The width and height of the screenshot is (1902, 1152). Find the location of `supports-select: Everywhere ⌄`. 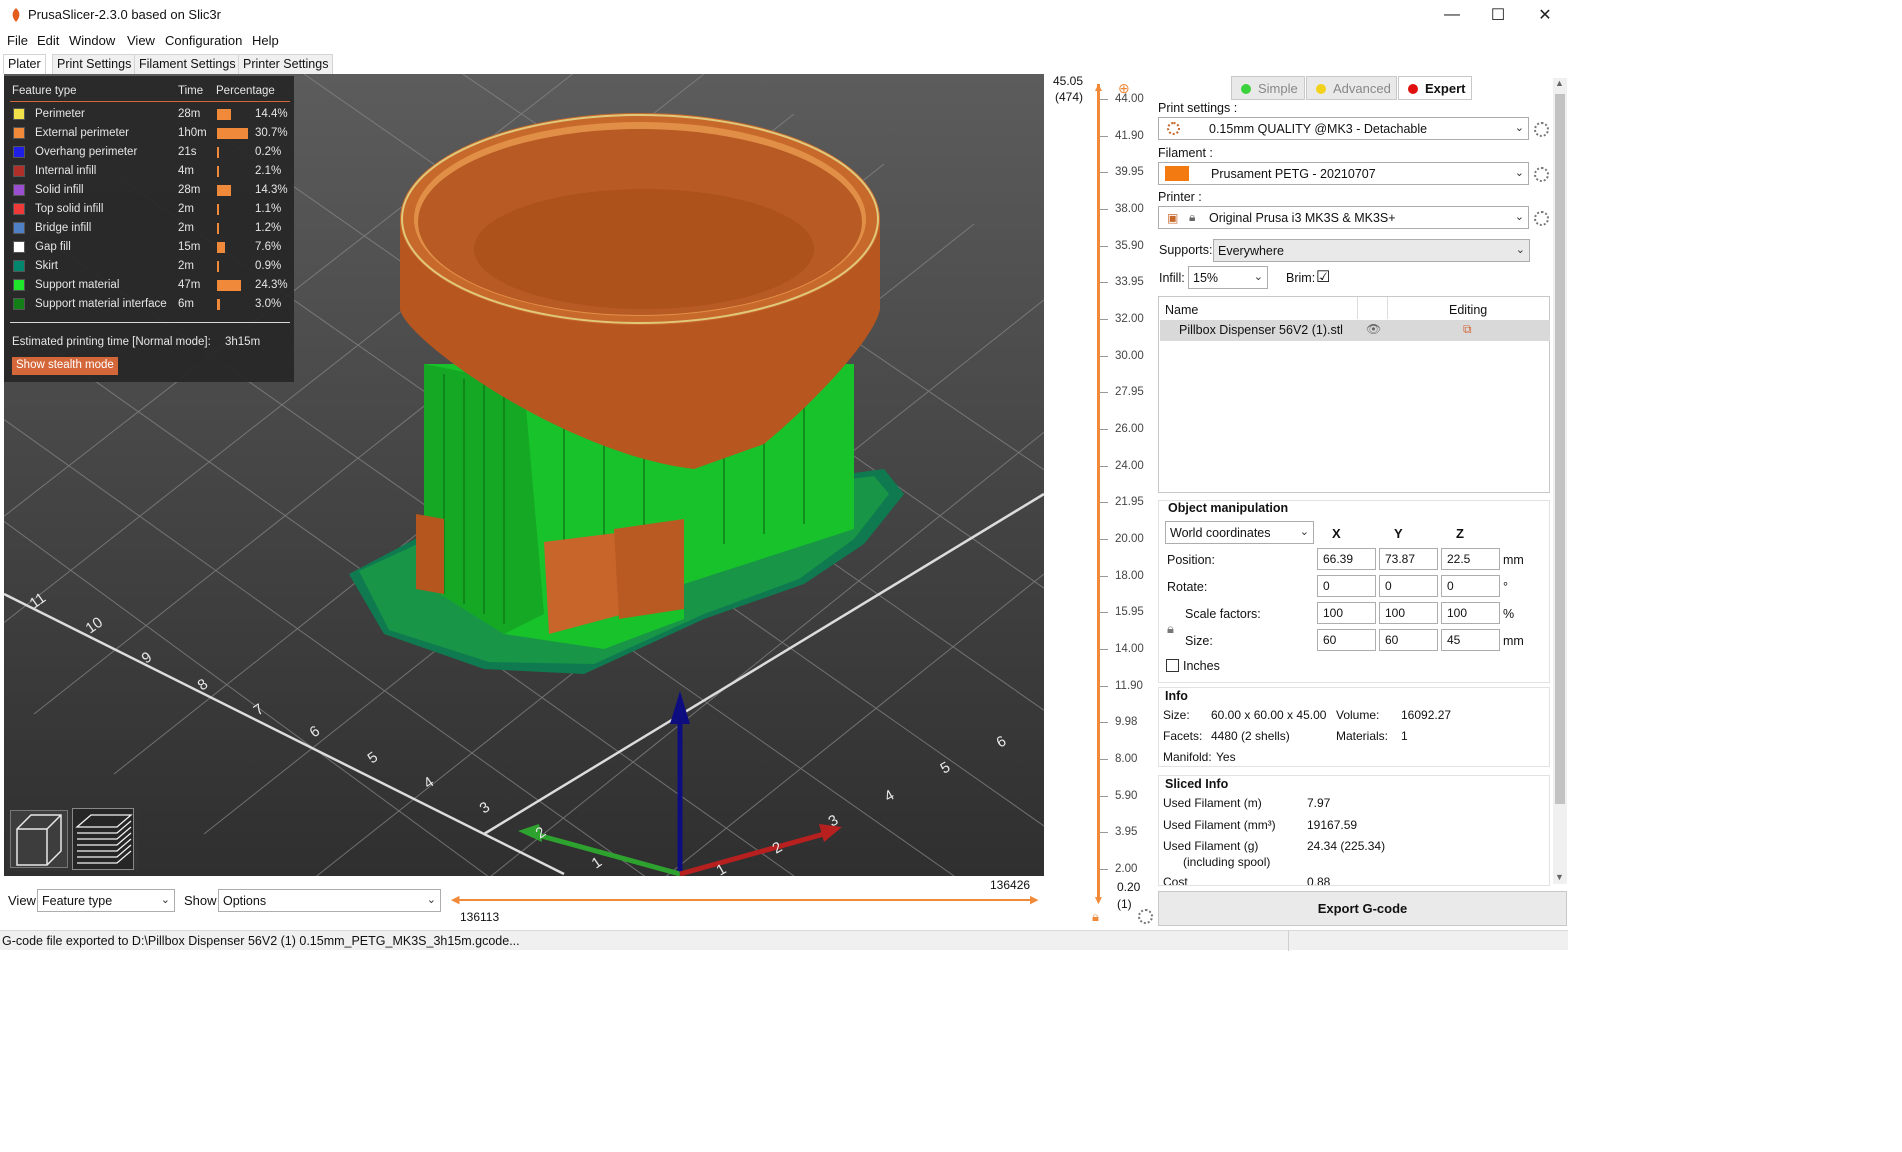

supports-select: Everywhere ⌄ is located at coordinates (1371, 250).